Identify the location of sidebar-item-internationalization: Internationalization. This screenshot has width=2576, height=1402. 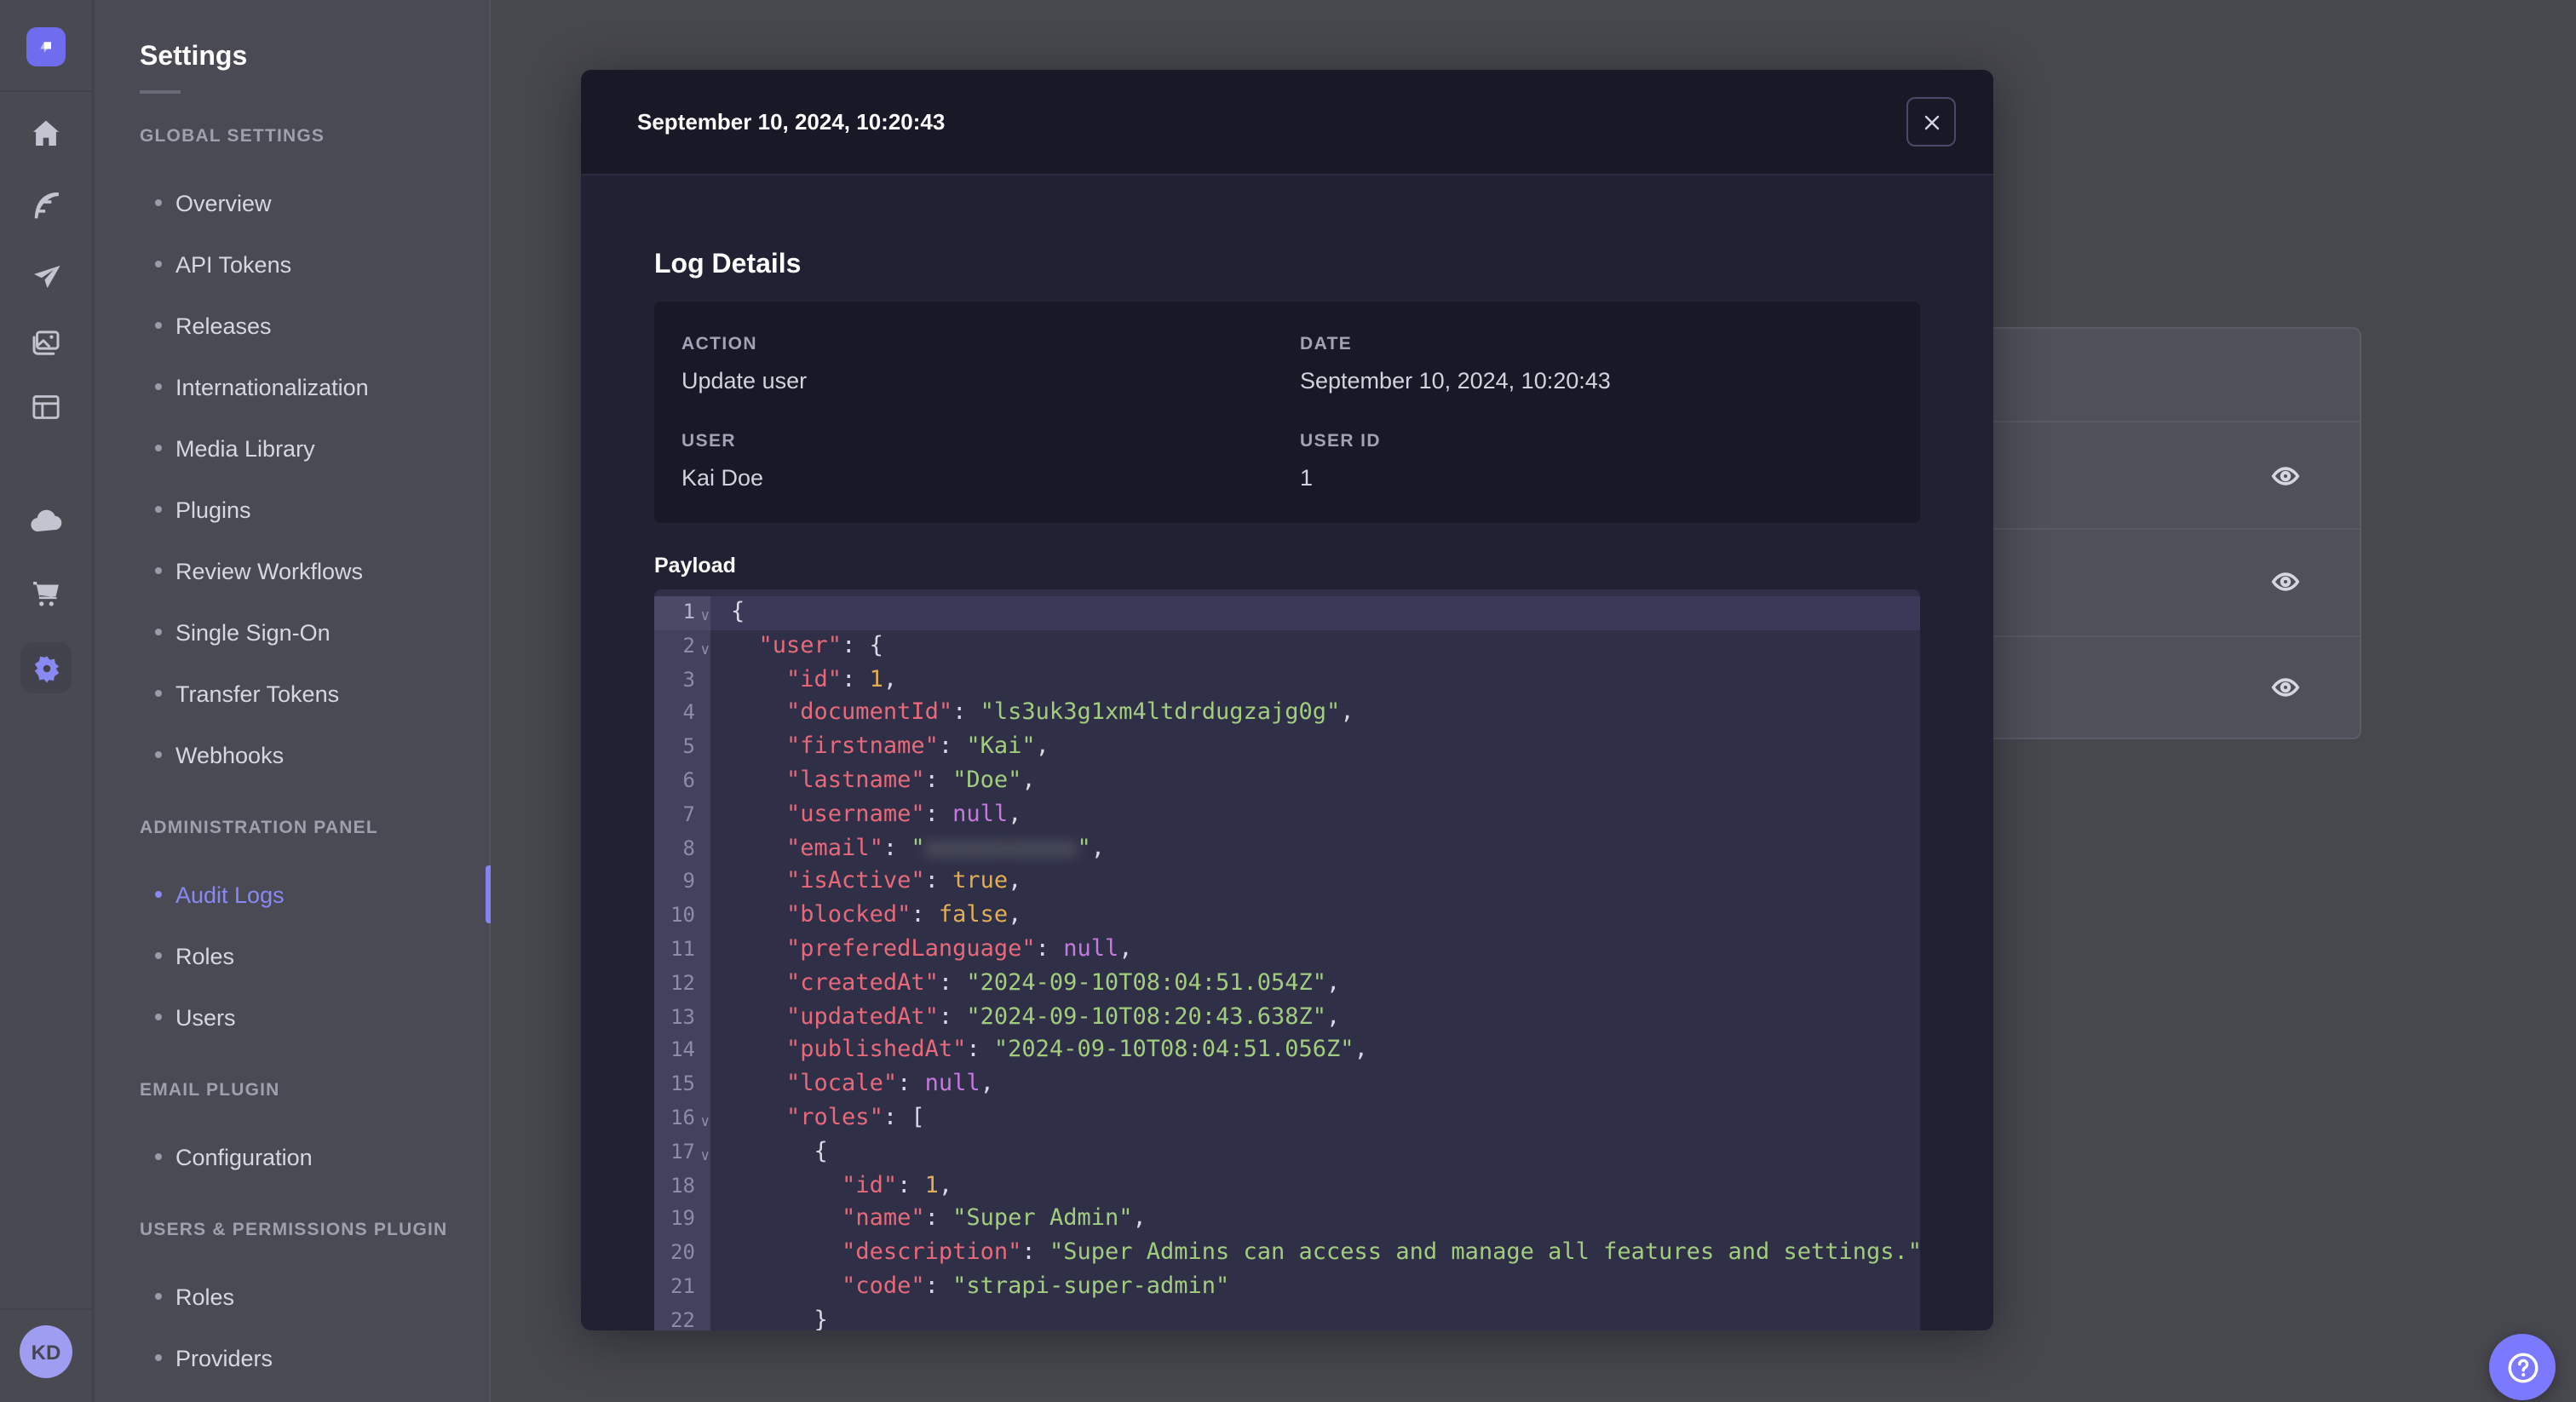
(292, 386).